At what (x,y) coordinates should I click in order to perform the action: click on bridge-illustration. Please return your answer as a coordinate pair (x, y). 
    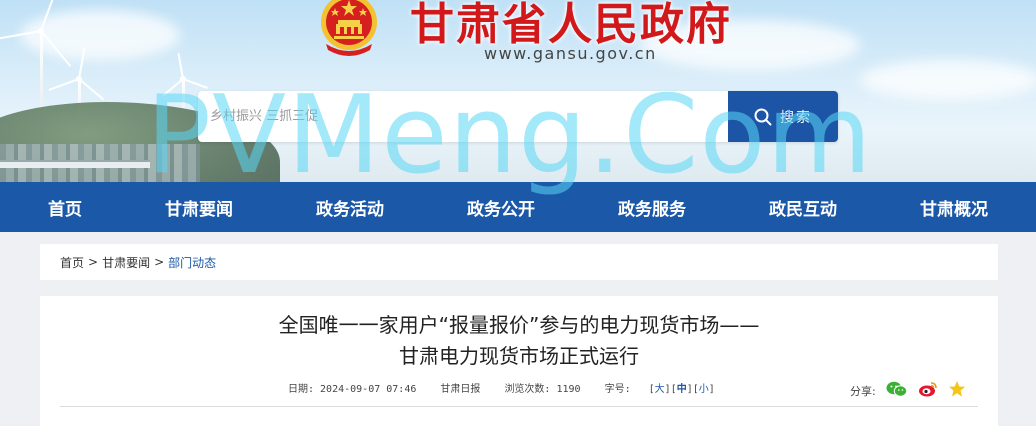
    Looking at the image, I should click on (75, 164).